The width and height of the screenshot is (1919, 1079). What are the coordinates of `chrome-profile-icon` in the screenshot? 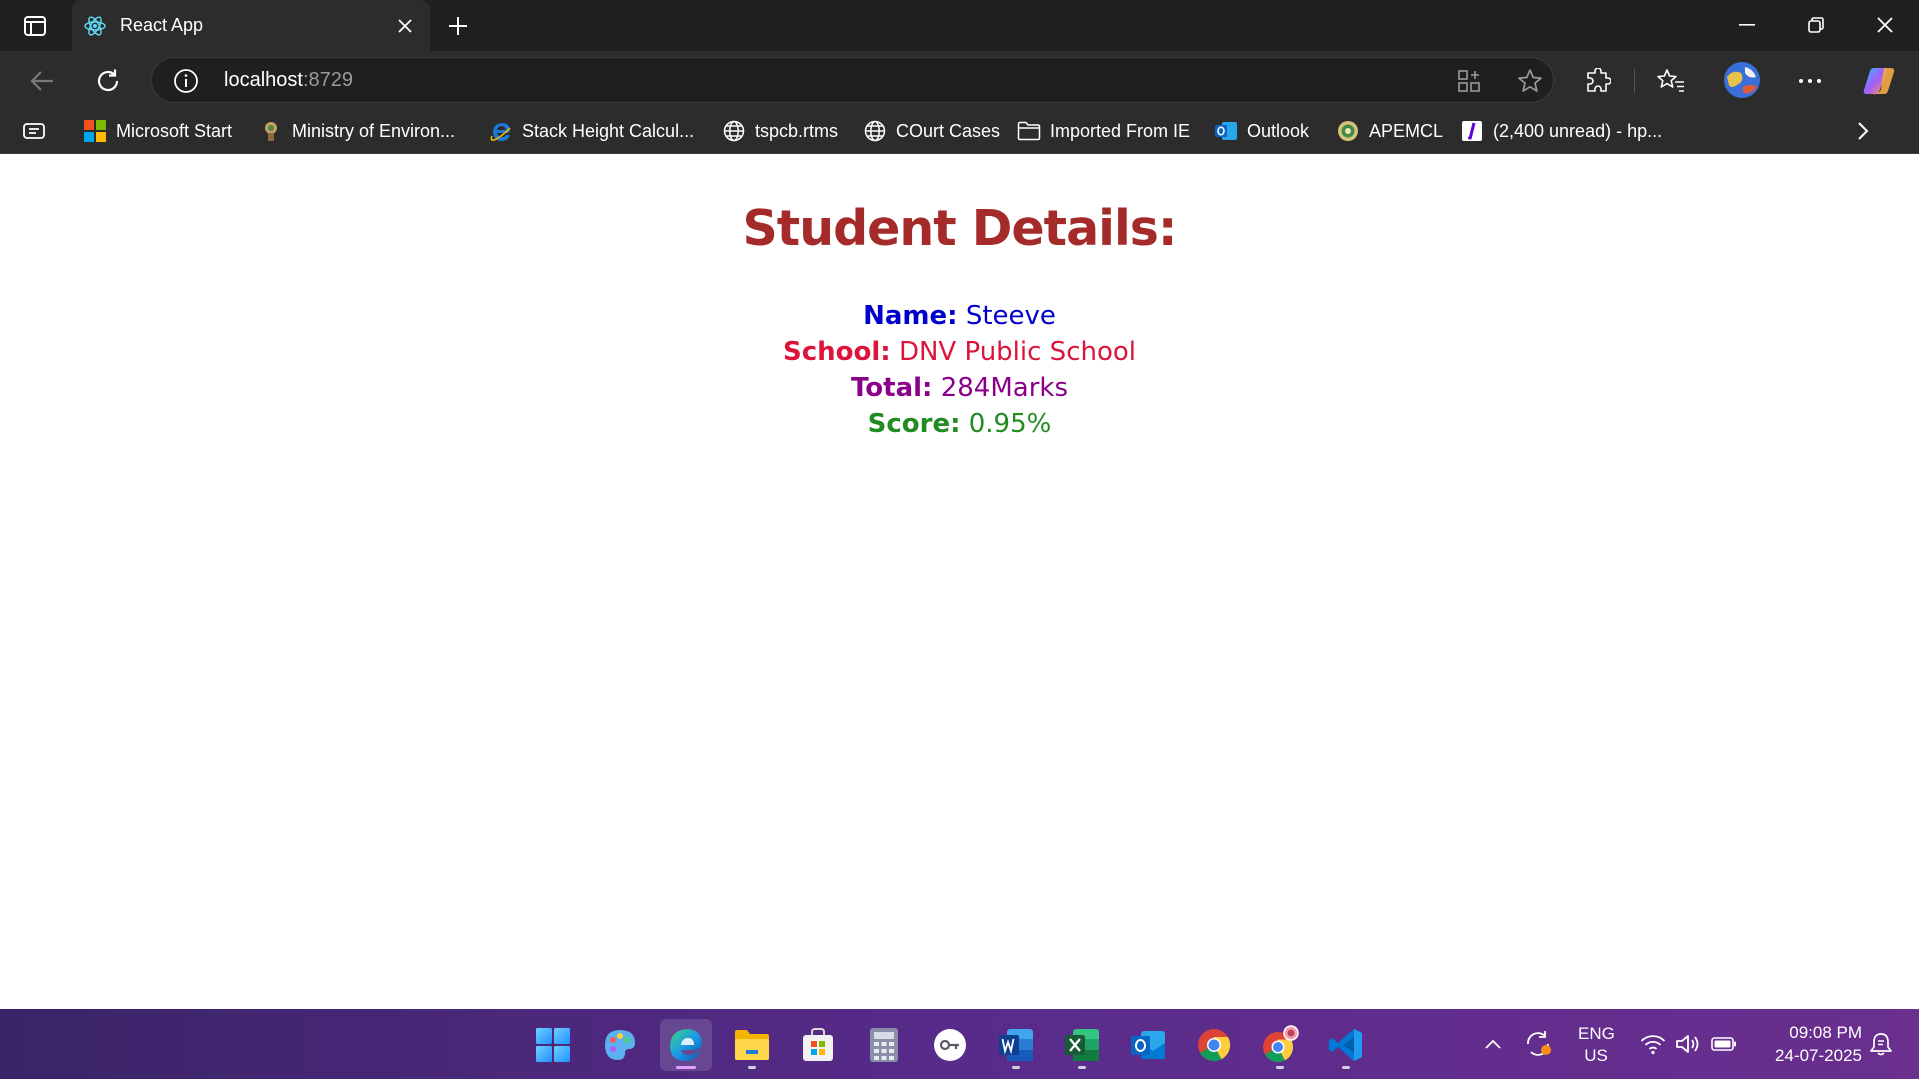 It's located at (1280, 1045).